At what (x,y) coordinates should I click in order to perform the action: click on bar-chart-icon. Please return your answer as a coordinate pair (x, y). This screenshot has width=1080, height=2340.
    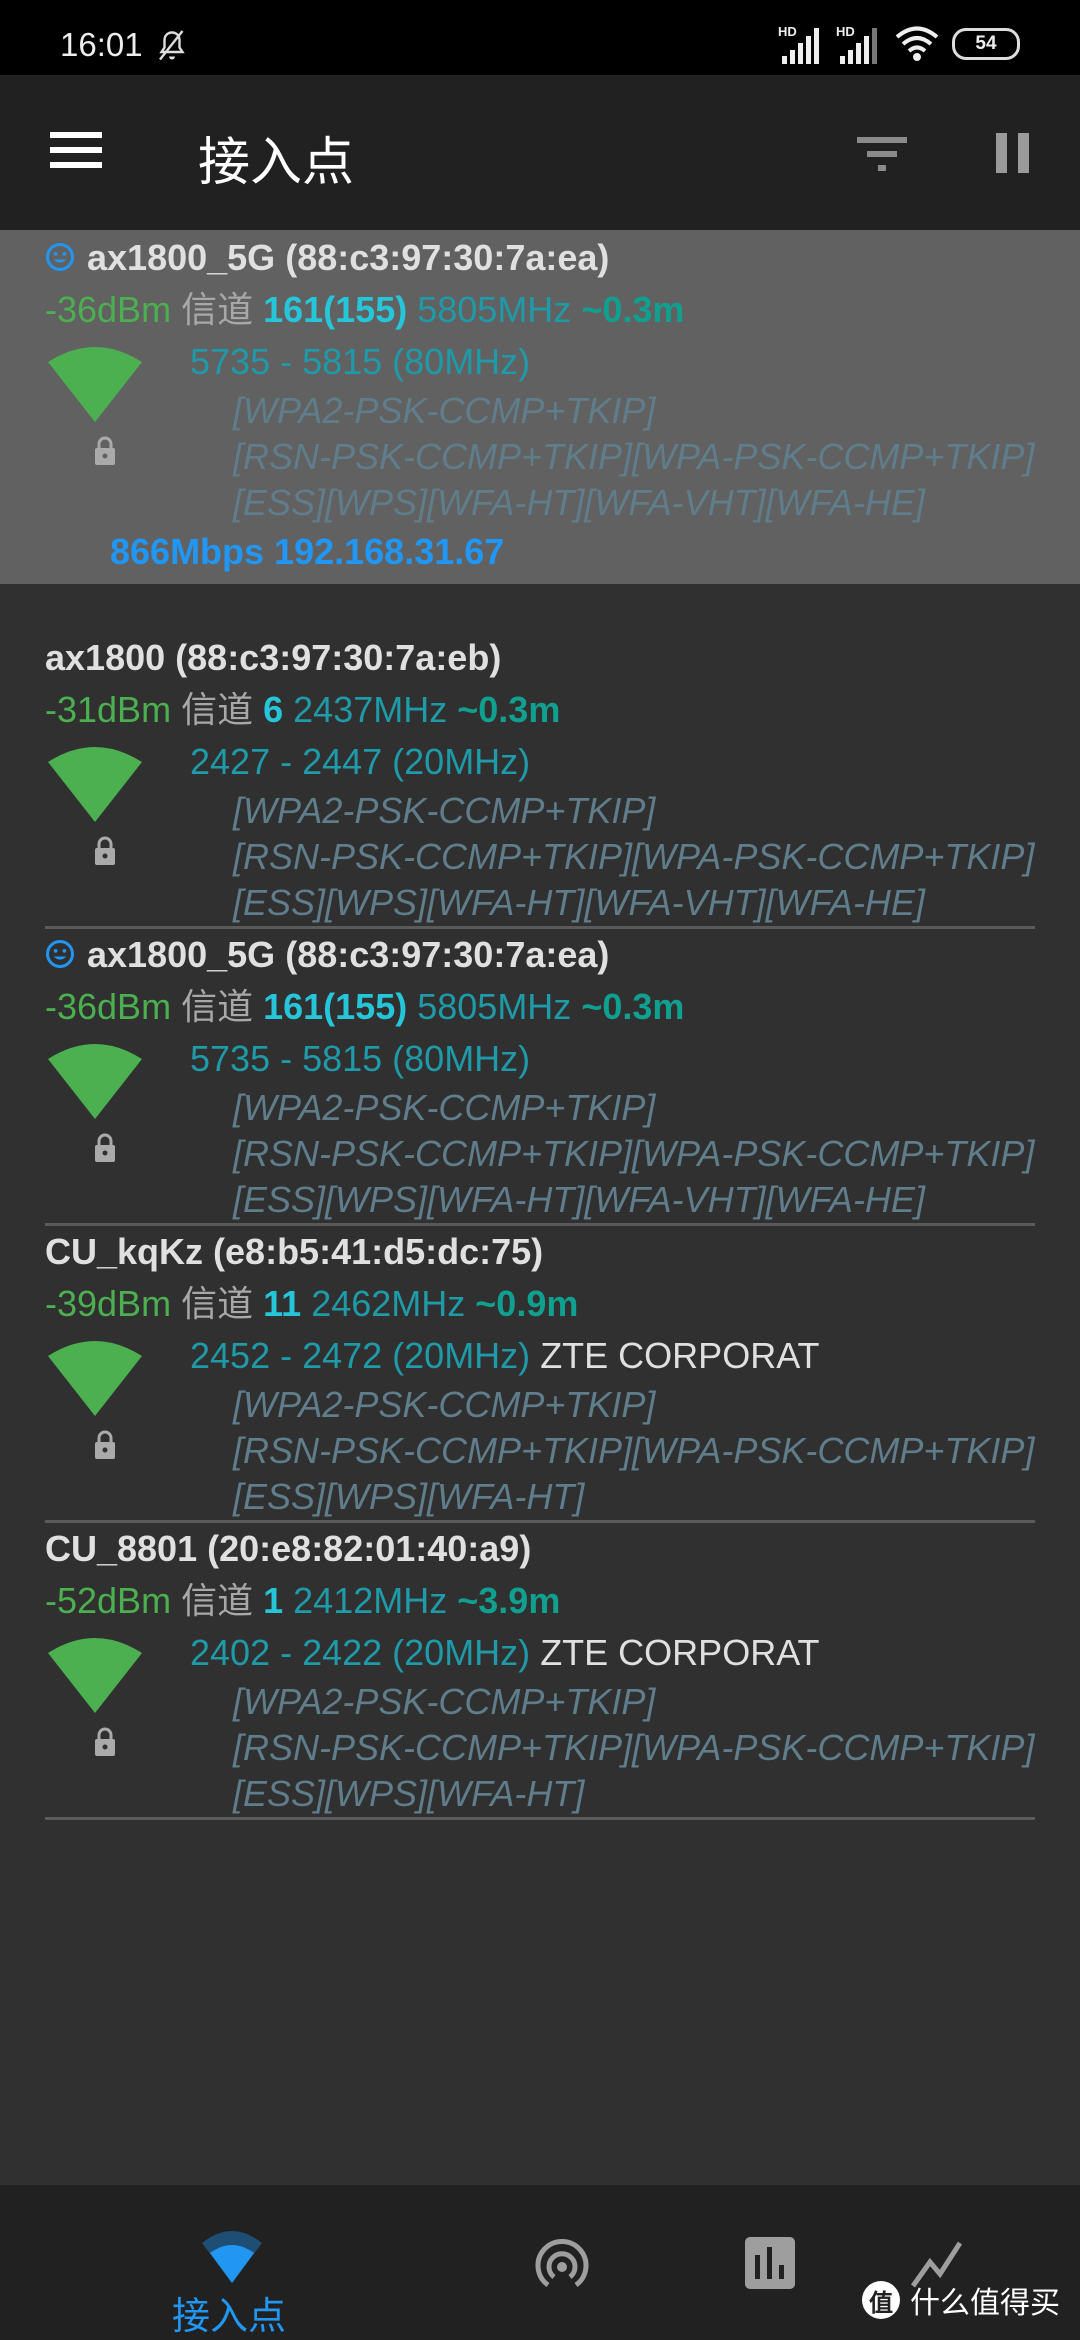
    Looking at the image, I should click on (770, 2263).